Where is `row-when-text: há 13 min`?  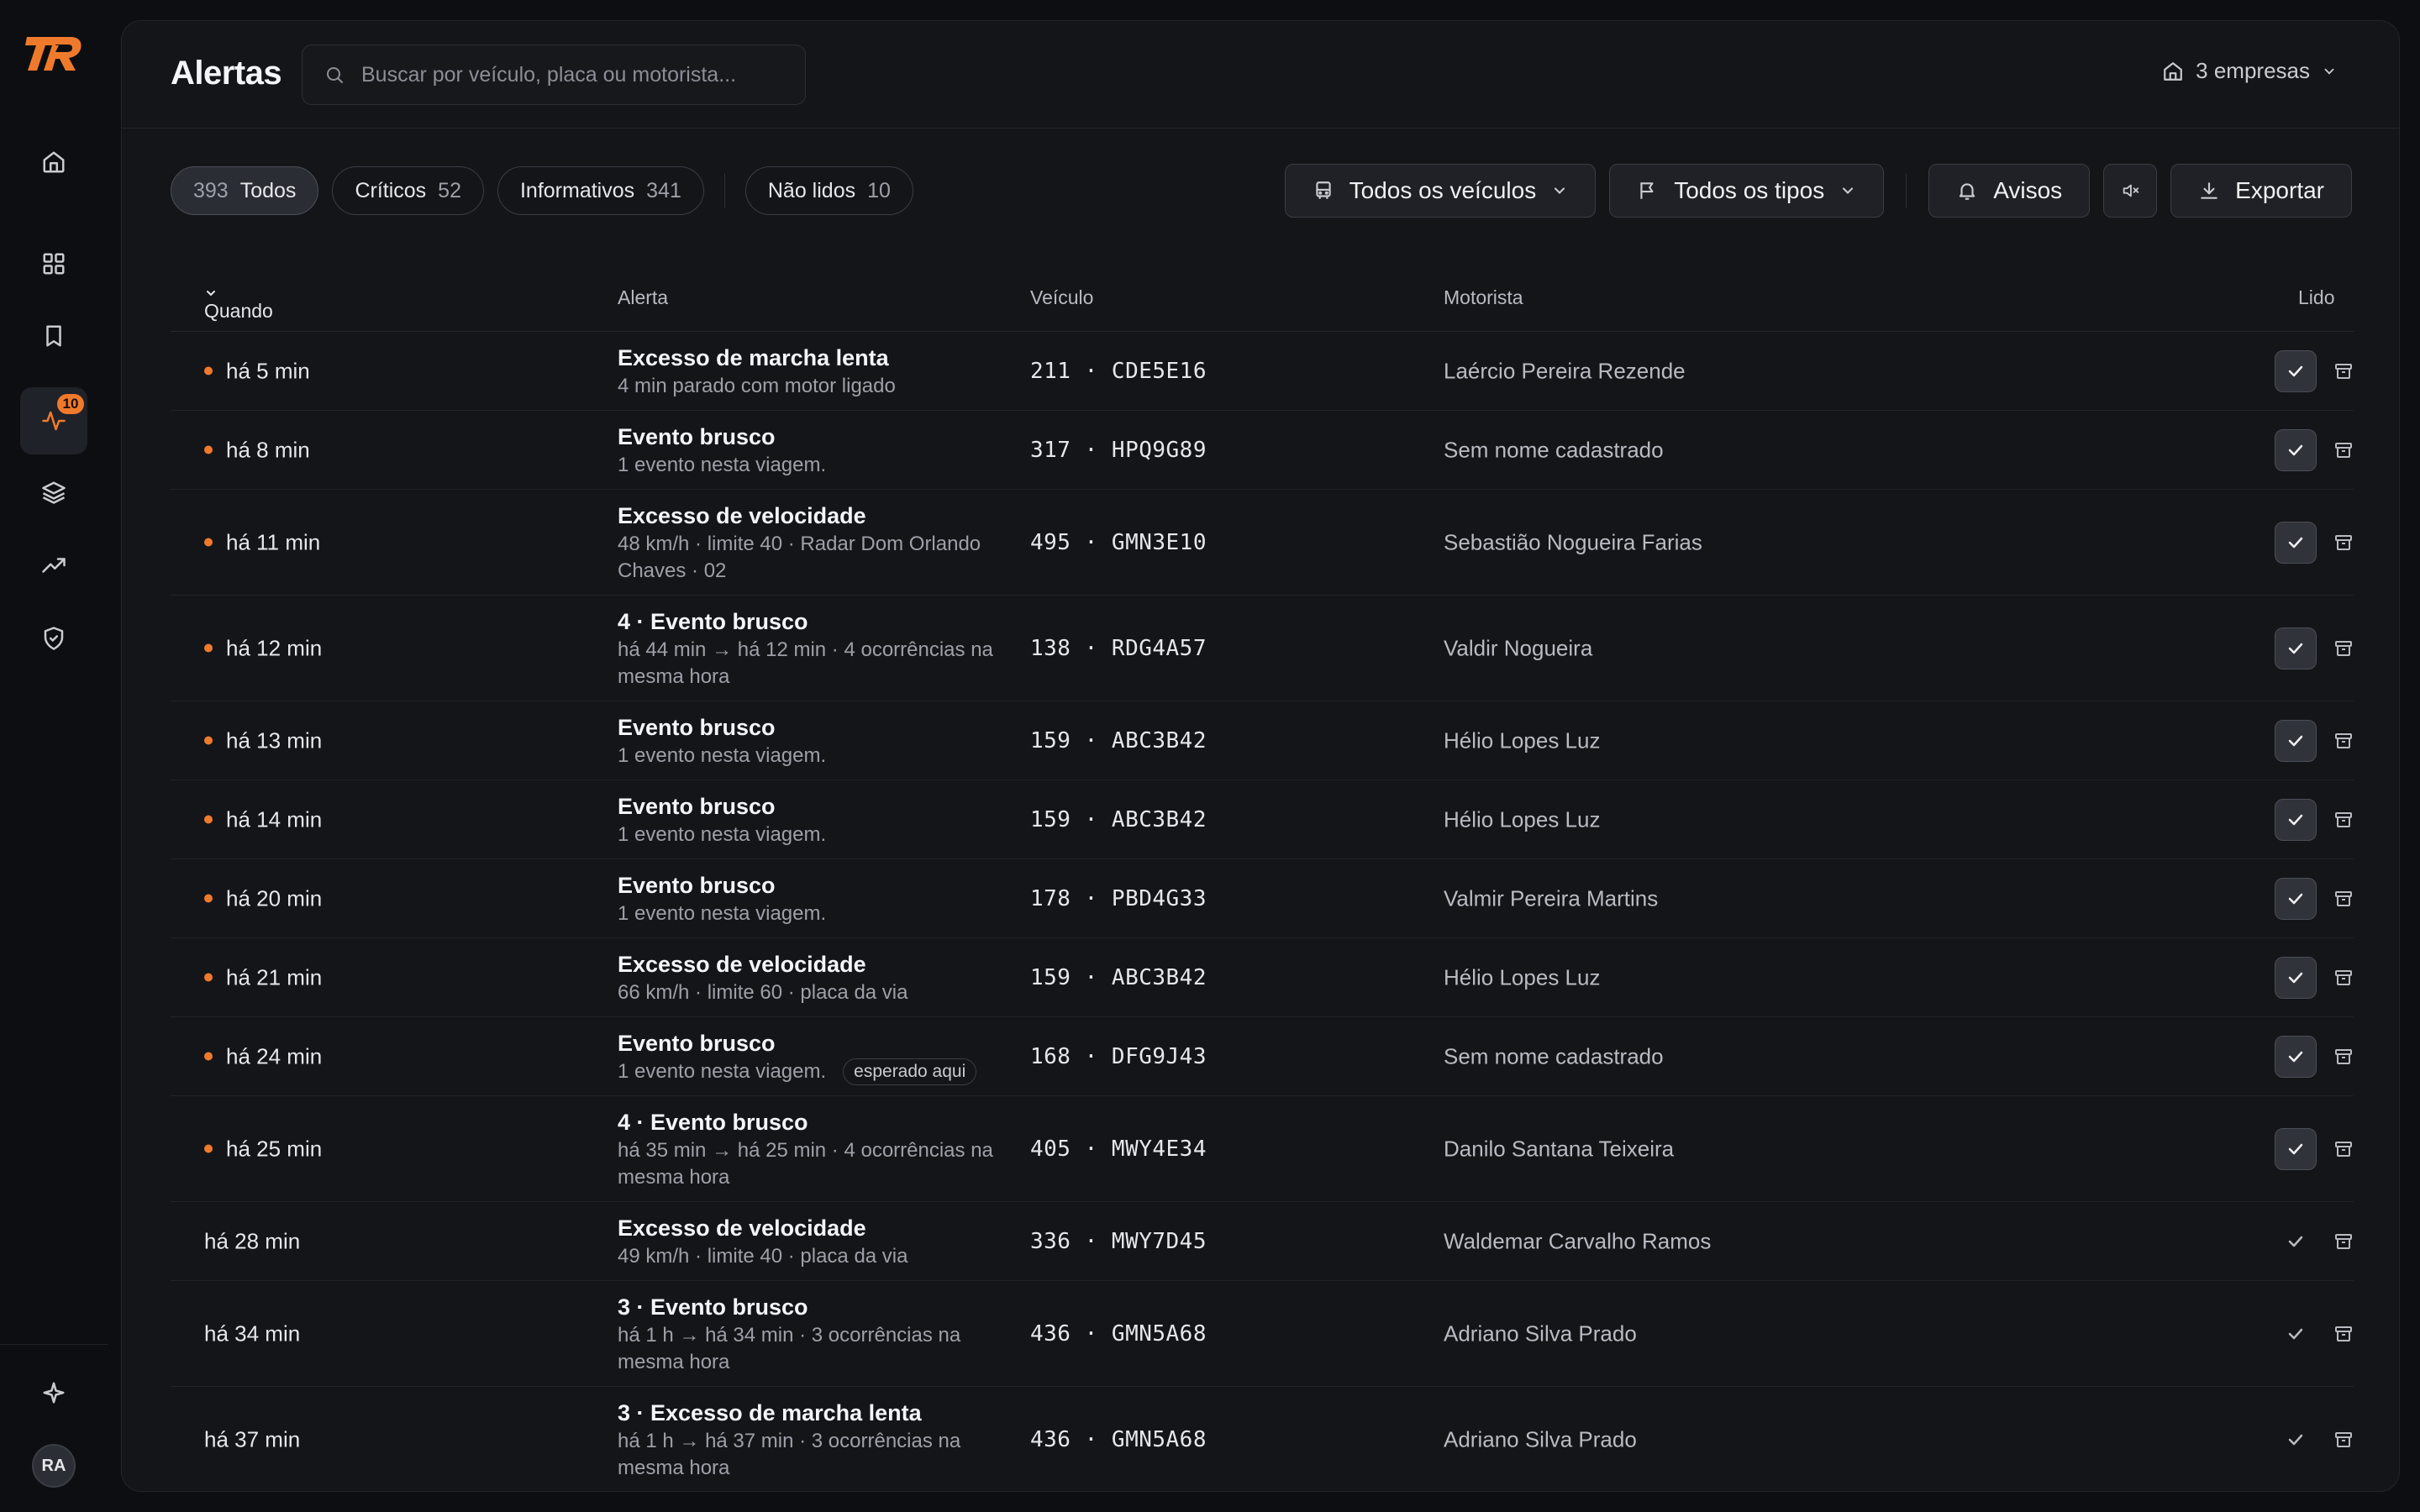 row-when-text: há 13 min is located at coordinates (274, 740).